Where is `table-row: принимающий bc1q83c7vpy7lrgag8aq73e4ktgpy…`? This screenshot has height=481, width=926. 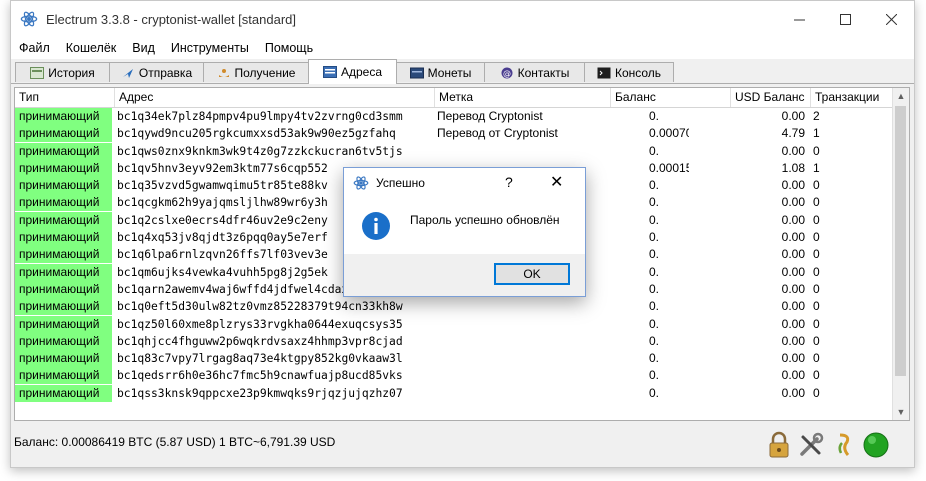
table-row: принимающий bc1q83c7vpy7lrgag8aq73e4ktgpy… is located at coordinates (454, 359).